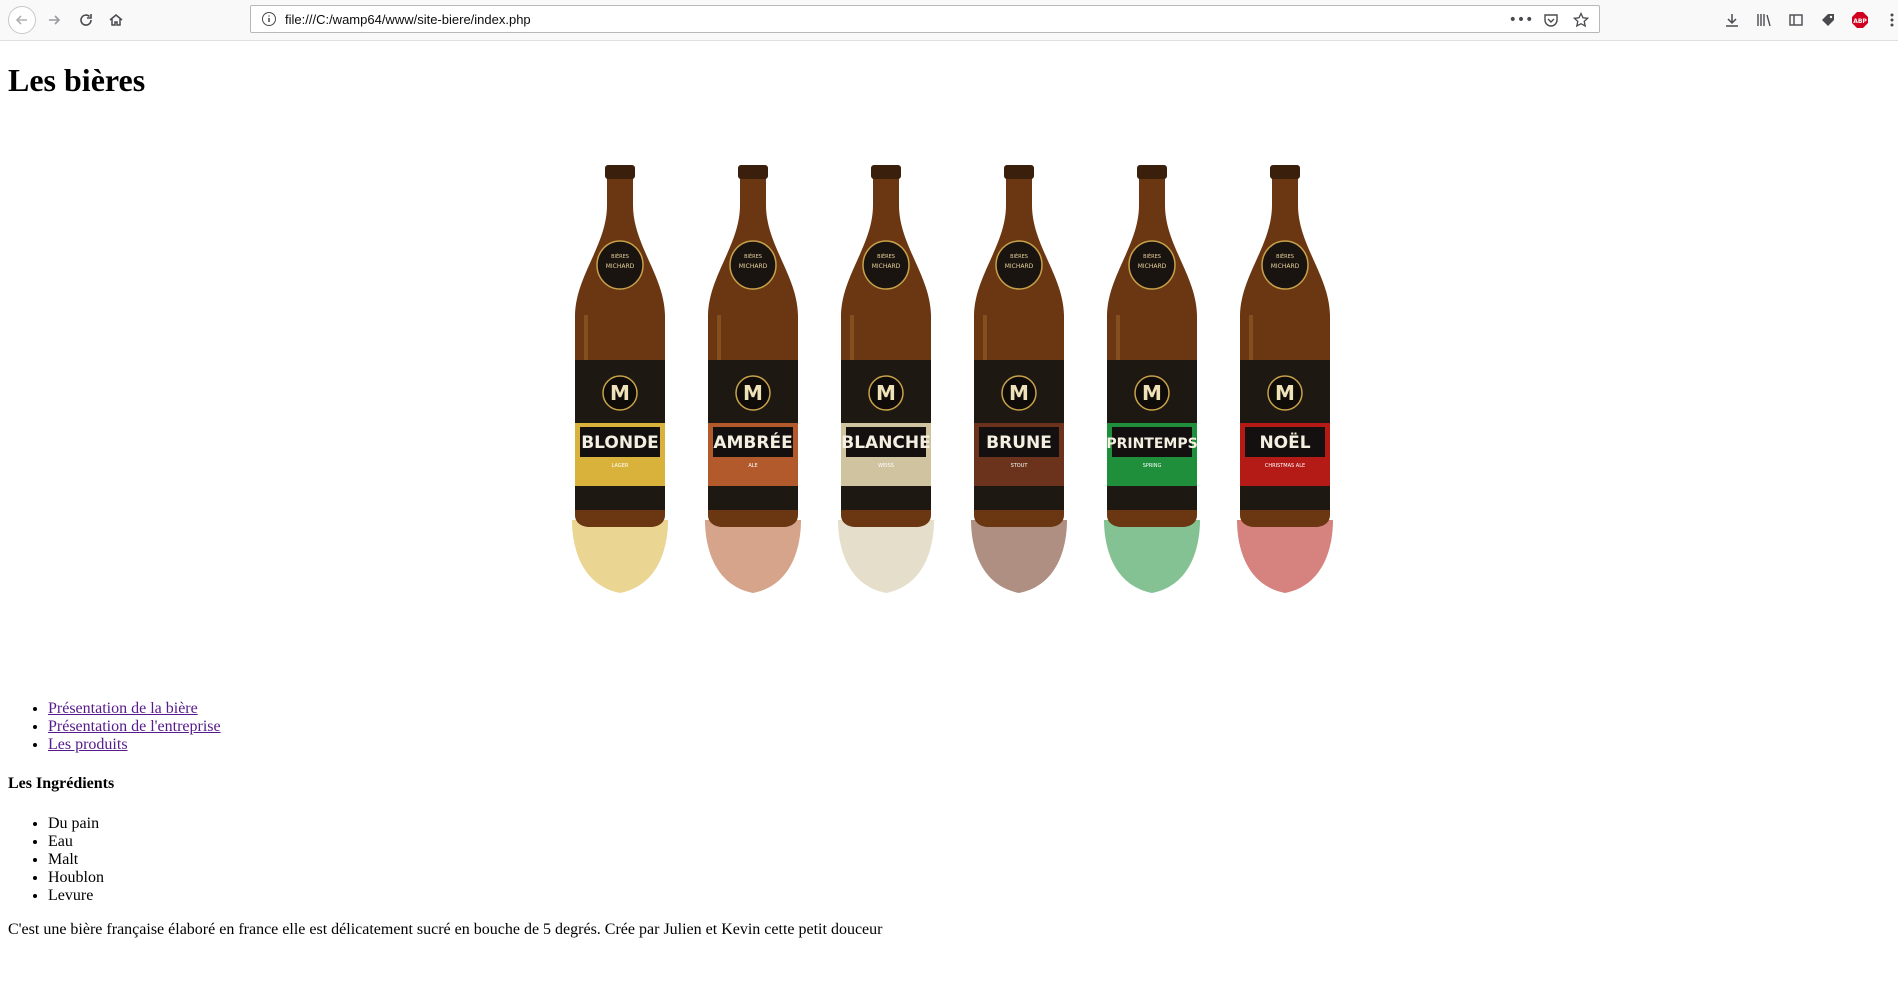 The width and height of the screenshot is (1898, 1005). I want to click on back-button, so click(22, 20).